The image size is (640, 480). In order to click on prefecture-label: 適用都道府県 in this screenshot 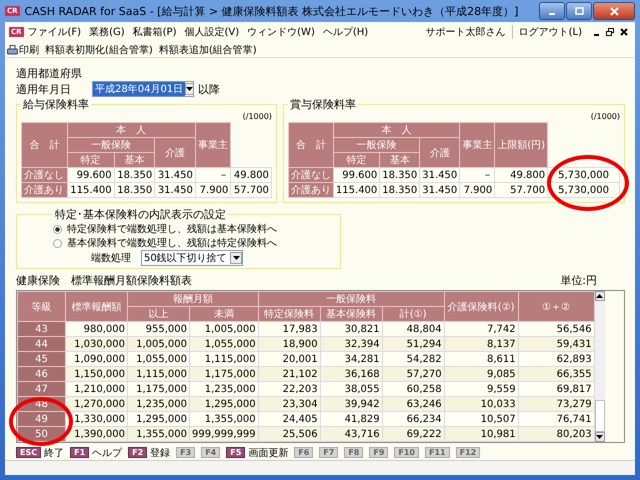, I will do `click(49, 73)`.